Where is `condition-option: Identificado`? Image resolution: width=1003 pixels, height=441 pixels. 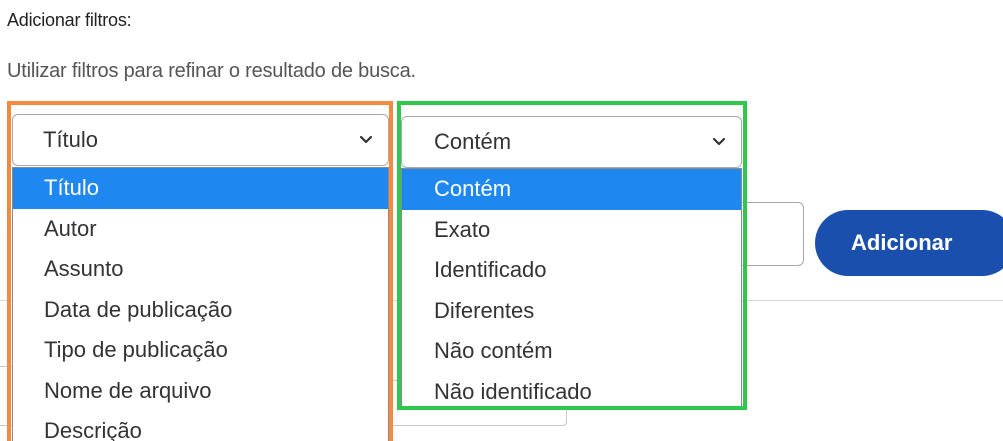 condition-option: Identificado is located at coordinates (571, 270).